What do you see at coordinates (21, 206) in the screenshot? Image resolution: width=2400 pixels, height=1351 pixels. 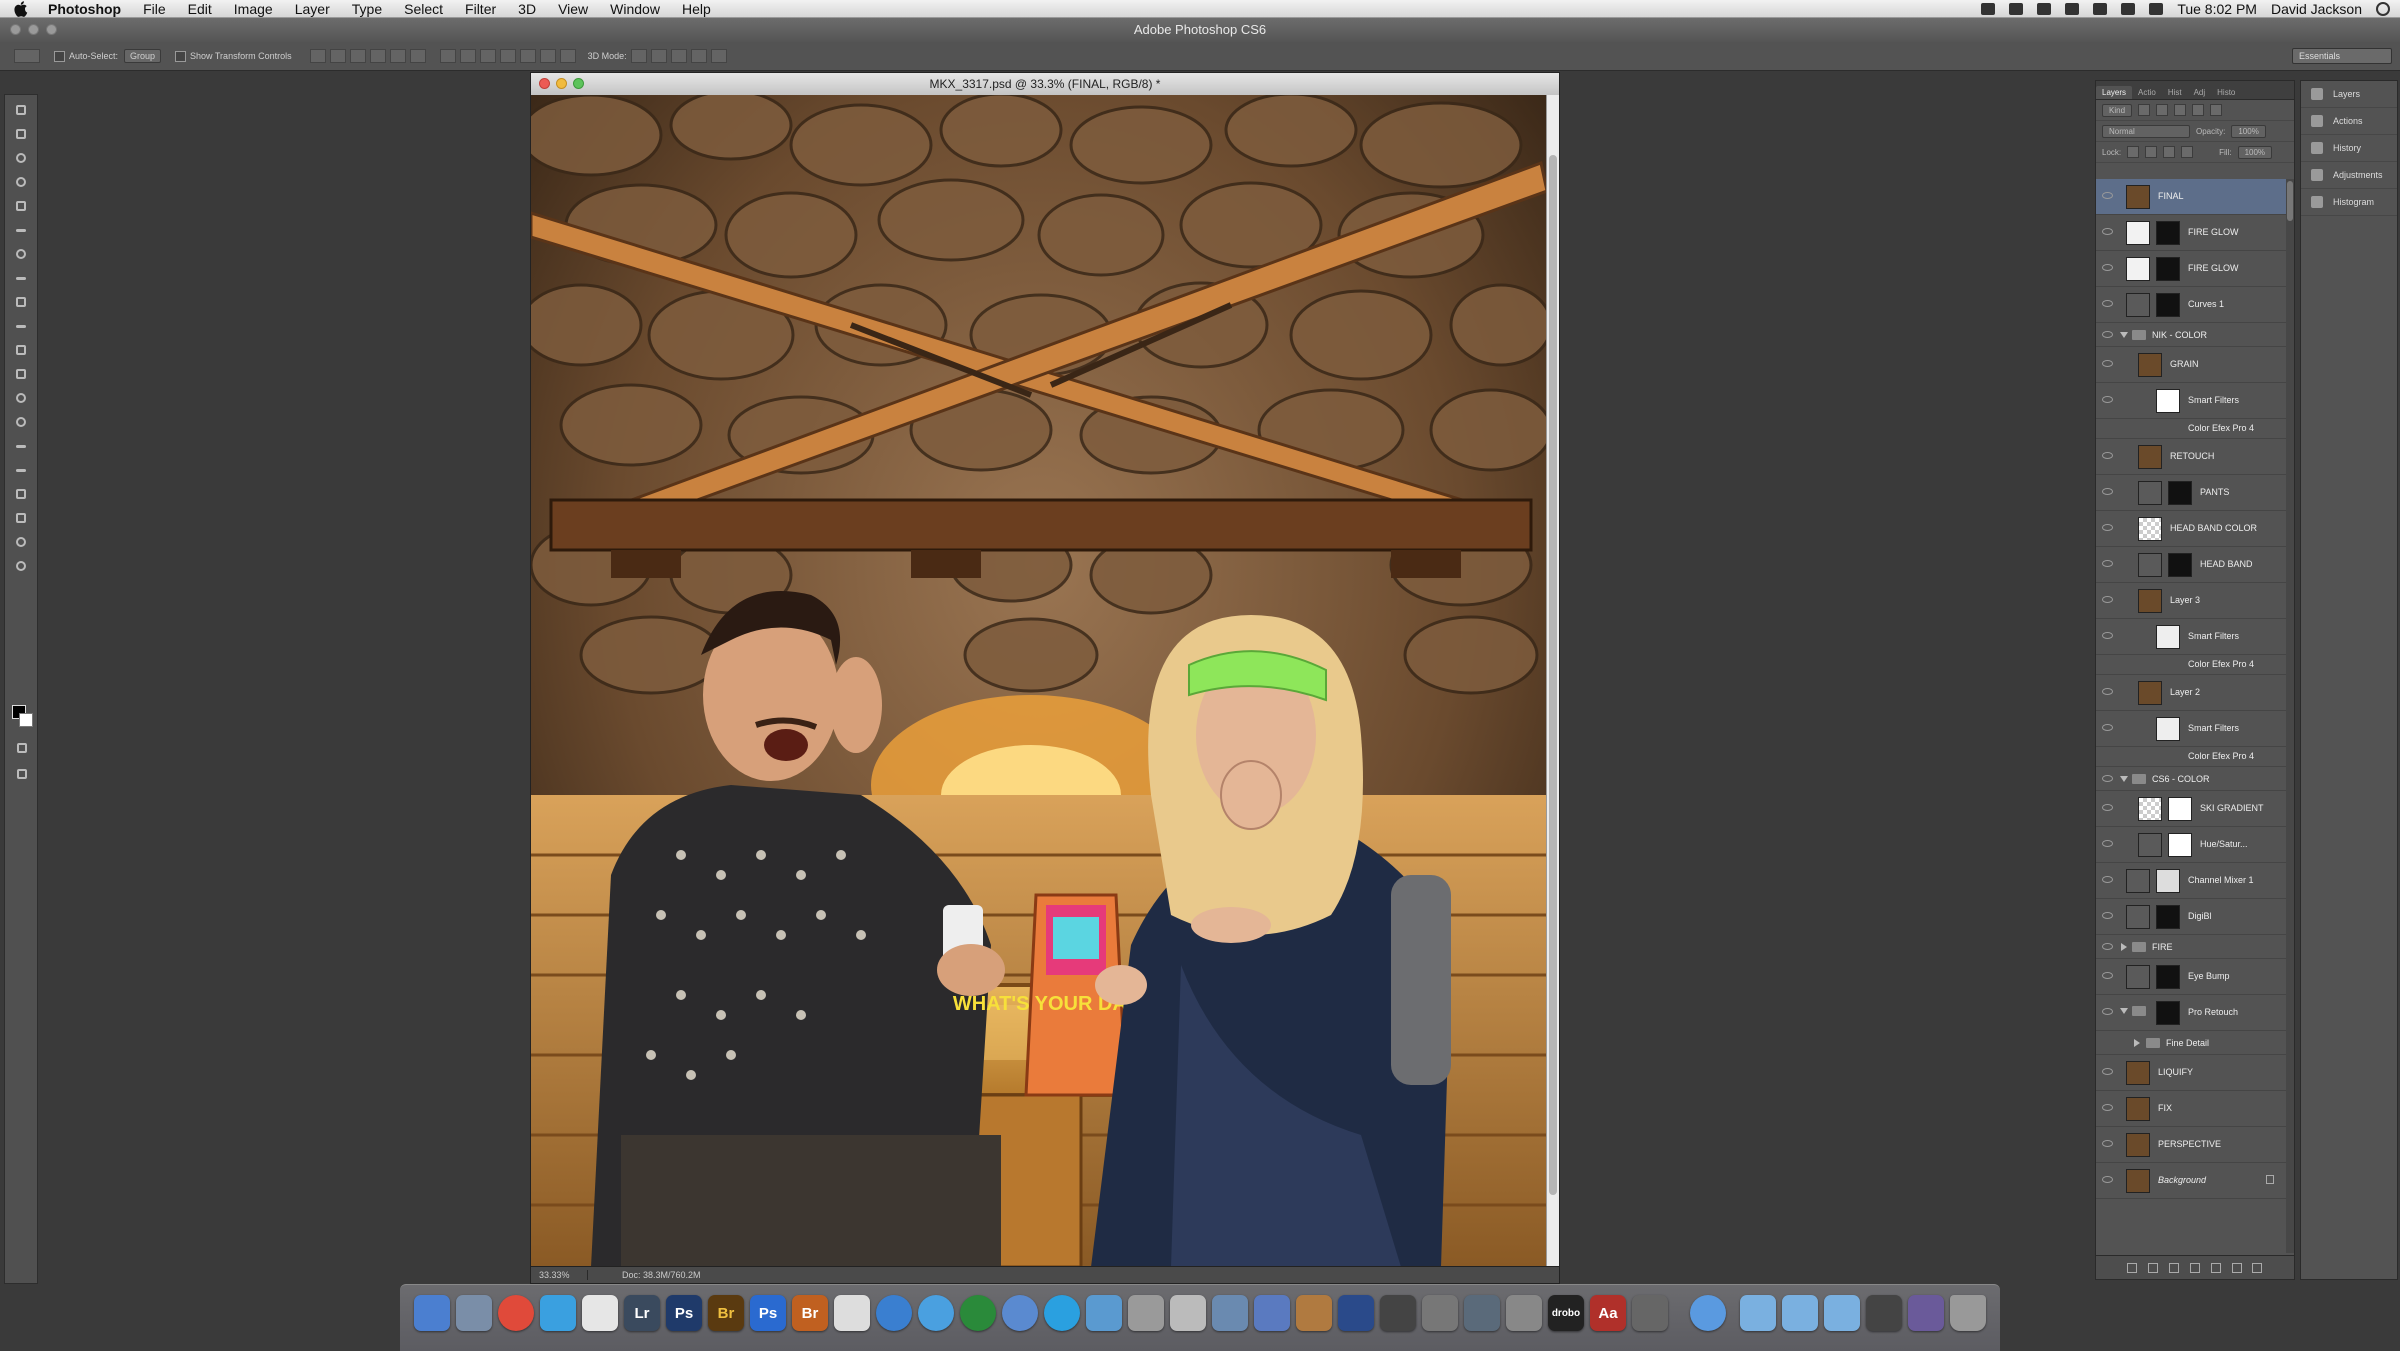 I see `crop-tool-icon` at bounding box center [21, 206].